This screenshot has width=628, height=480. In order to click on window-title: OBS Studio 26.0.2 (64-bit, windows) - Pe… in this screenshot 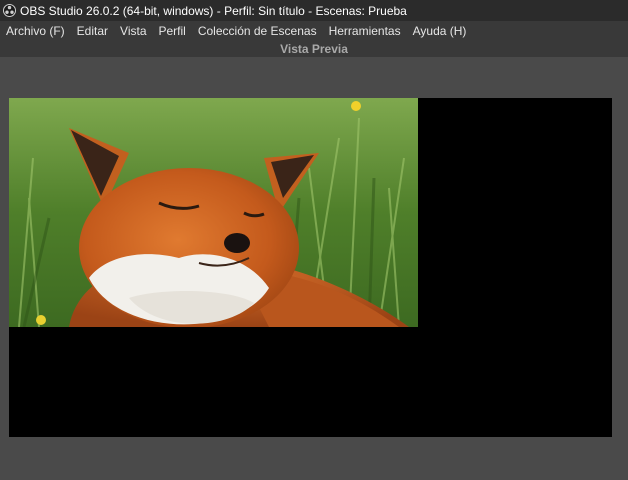, I will do `click(213, 10)`.